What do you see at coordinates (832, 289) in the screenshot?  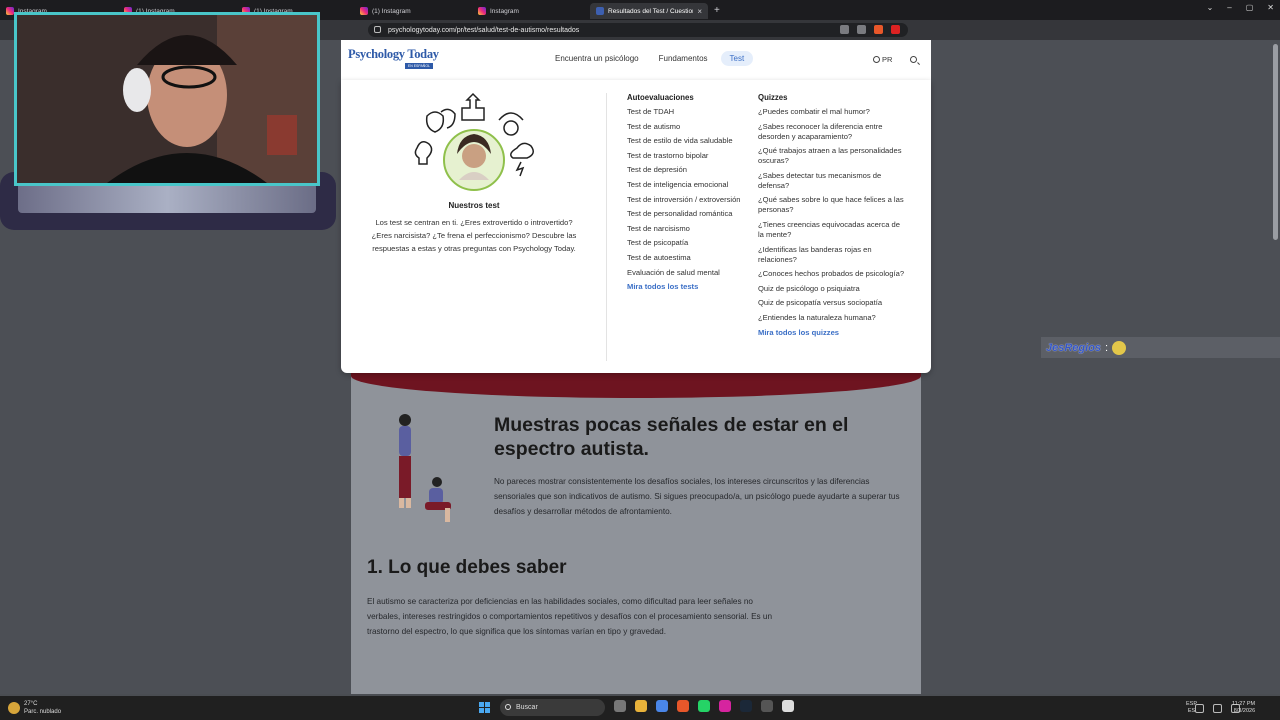 I see `quiz-link: Quiz de psicólogo o psiquiatra` at bounding box center [832, 289].